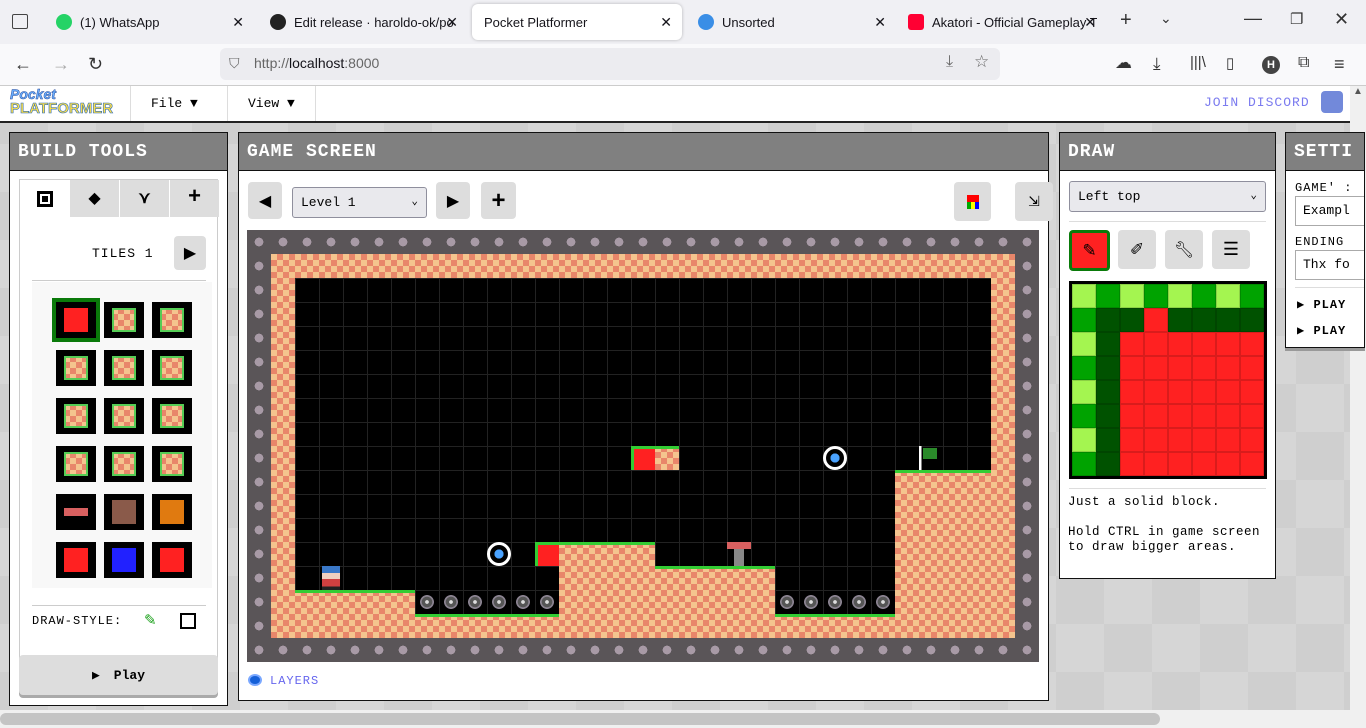  What do you see at coordinates (1329, 211) in the screenshot?
I see `game-name-input: Exampl` at bounding box center [1329, 211].